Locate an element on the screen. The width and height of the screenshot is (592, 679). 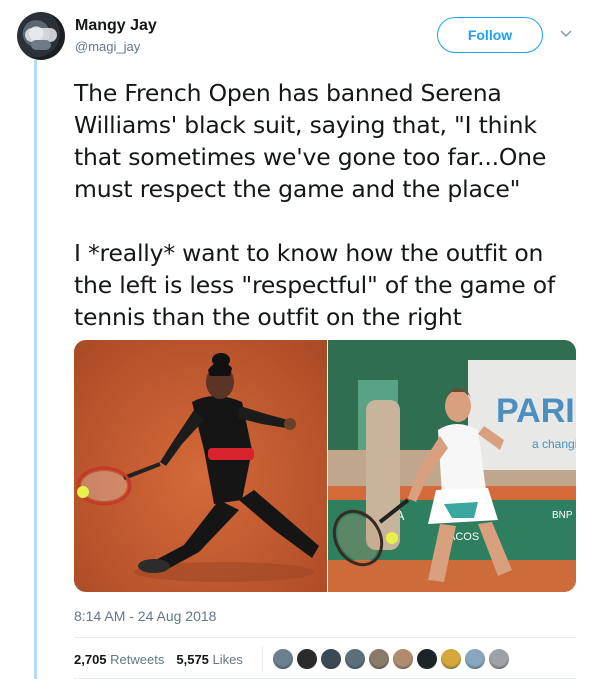
tweet-stats: 2,705 Retweets 5,575 Likes is located at coordinates (164, 659).